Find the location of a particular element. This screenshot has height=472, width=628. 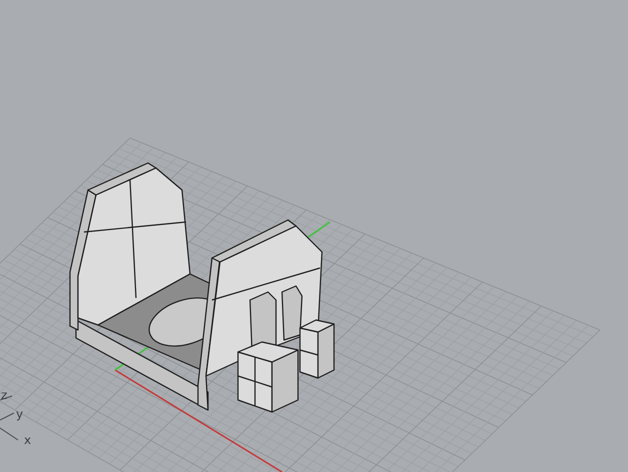

axis-label: y is located at coordinates (20, 414).